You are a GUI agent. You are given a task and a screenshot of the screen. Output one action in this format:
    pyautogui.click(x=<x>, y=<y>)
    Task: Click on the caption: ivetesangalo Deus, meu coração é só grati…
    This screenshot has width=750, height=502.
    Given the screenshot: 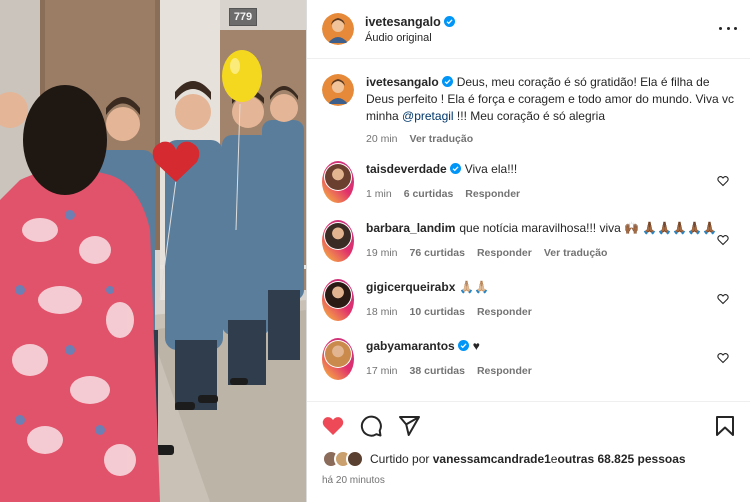 What is the action you would take?
    pyautogui.click(x=529, y=111)
    